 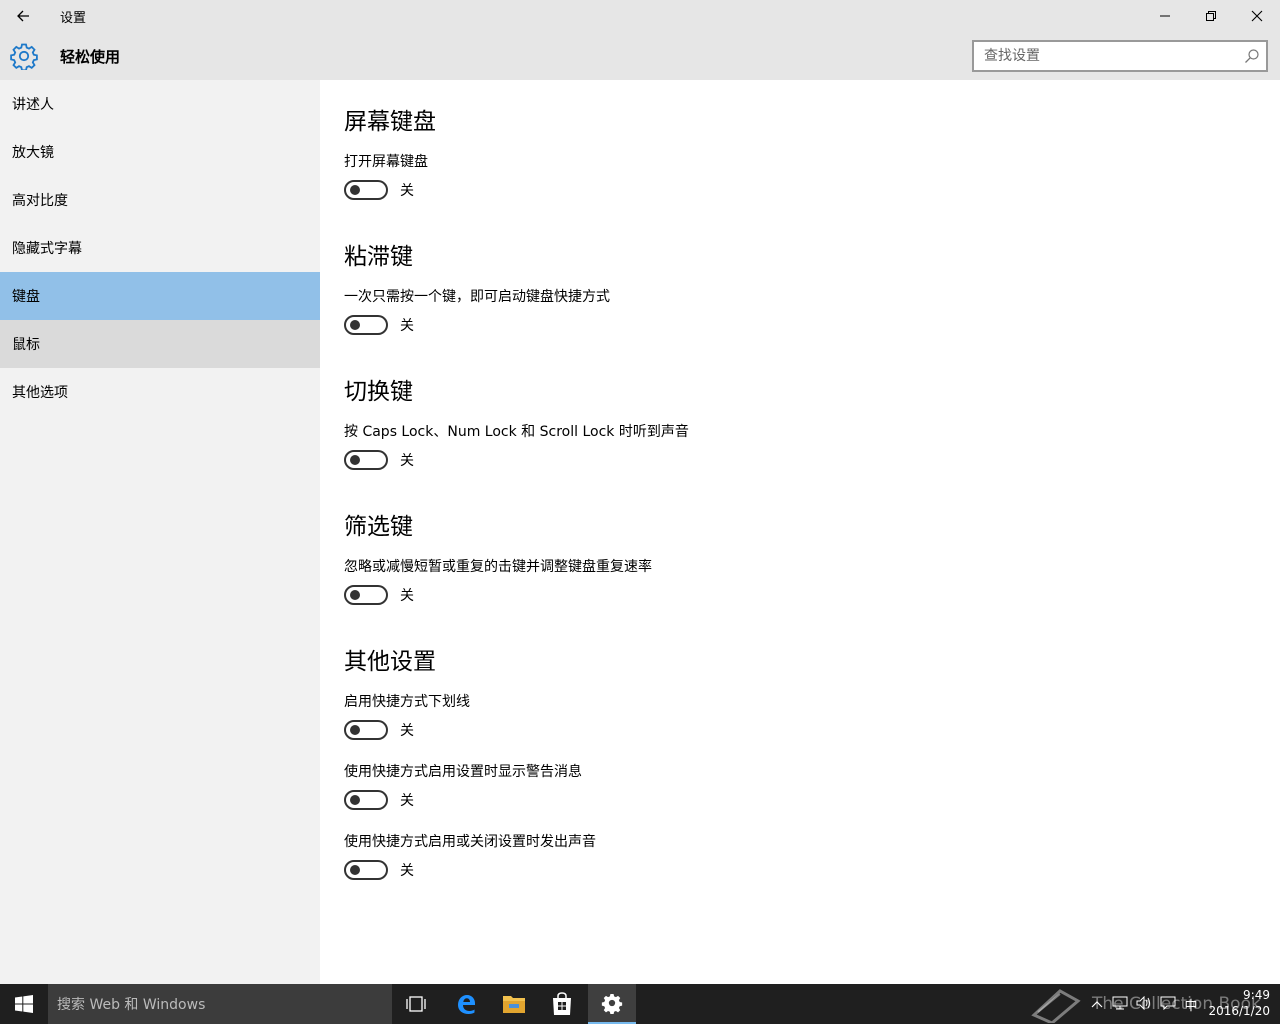 What do you see at coordinates (1097, 1004) in the screenshot?
I see `tray-chevron-up-icon` at bounding box center [1097, 1004].